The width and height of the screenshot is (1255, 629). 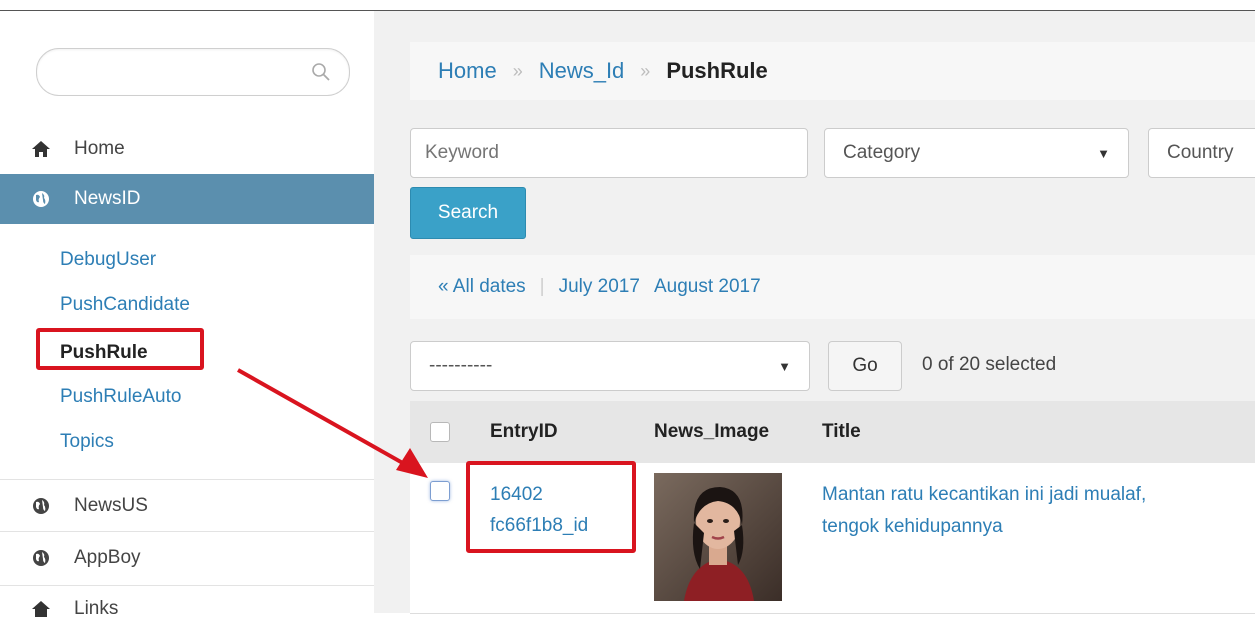 What do you see at coordinates (108, 260) in the screenshot?
I see `sidebar-subitem-debuguser: DebugUser` at bounding box center [108, 260].